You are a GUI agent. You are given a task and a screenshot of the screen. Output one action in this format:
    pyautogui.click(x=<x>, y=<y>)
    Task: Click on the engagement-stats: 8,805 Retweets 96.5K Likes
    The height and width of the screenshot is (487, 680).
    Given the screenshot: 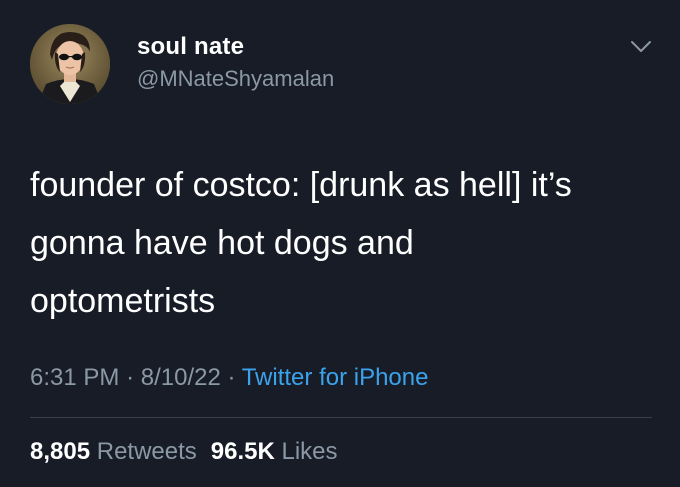 What is the action you would take?
    pyautogui.click(x=184, y=452)
    